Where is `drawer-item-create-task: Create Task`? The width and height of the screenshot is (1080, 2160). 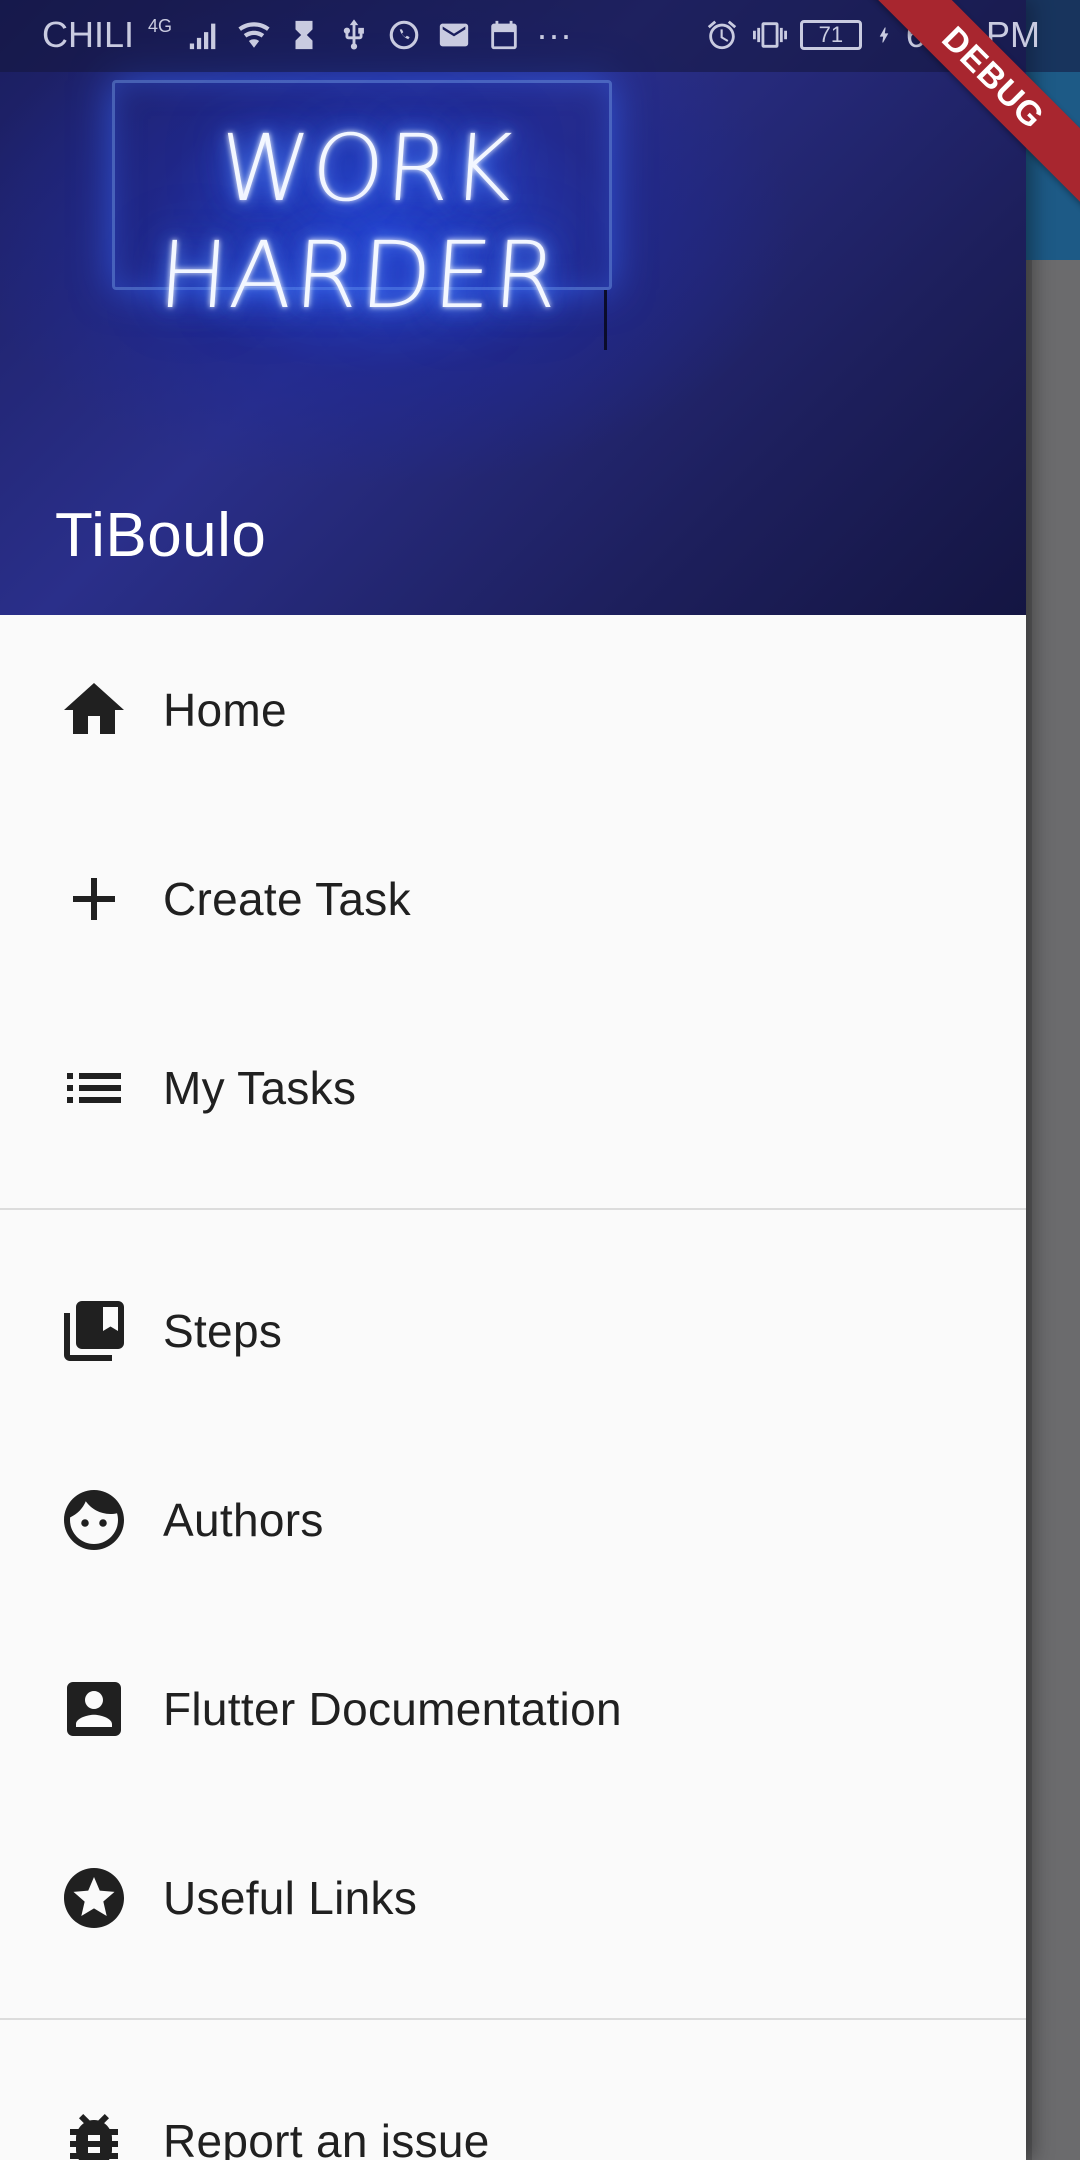 drawer-item-create-task: Create Task is located at coordinates (513, 898).